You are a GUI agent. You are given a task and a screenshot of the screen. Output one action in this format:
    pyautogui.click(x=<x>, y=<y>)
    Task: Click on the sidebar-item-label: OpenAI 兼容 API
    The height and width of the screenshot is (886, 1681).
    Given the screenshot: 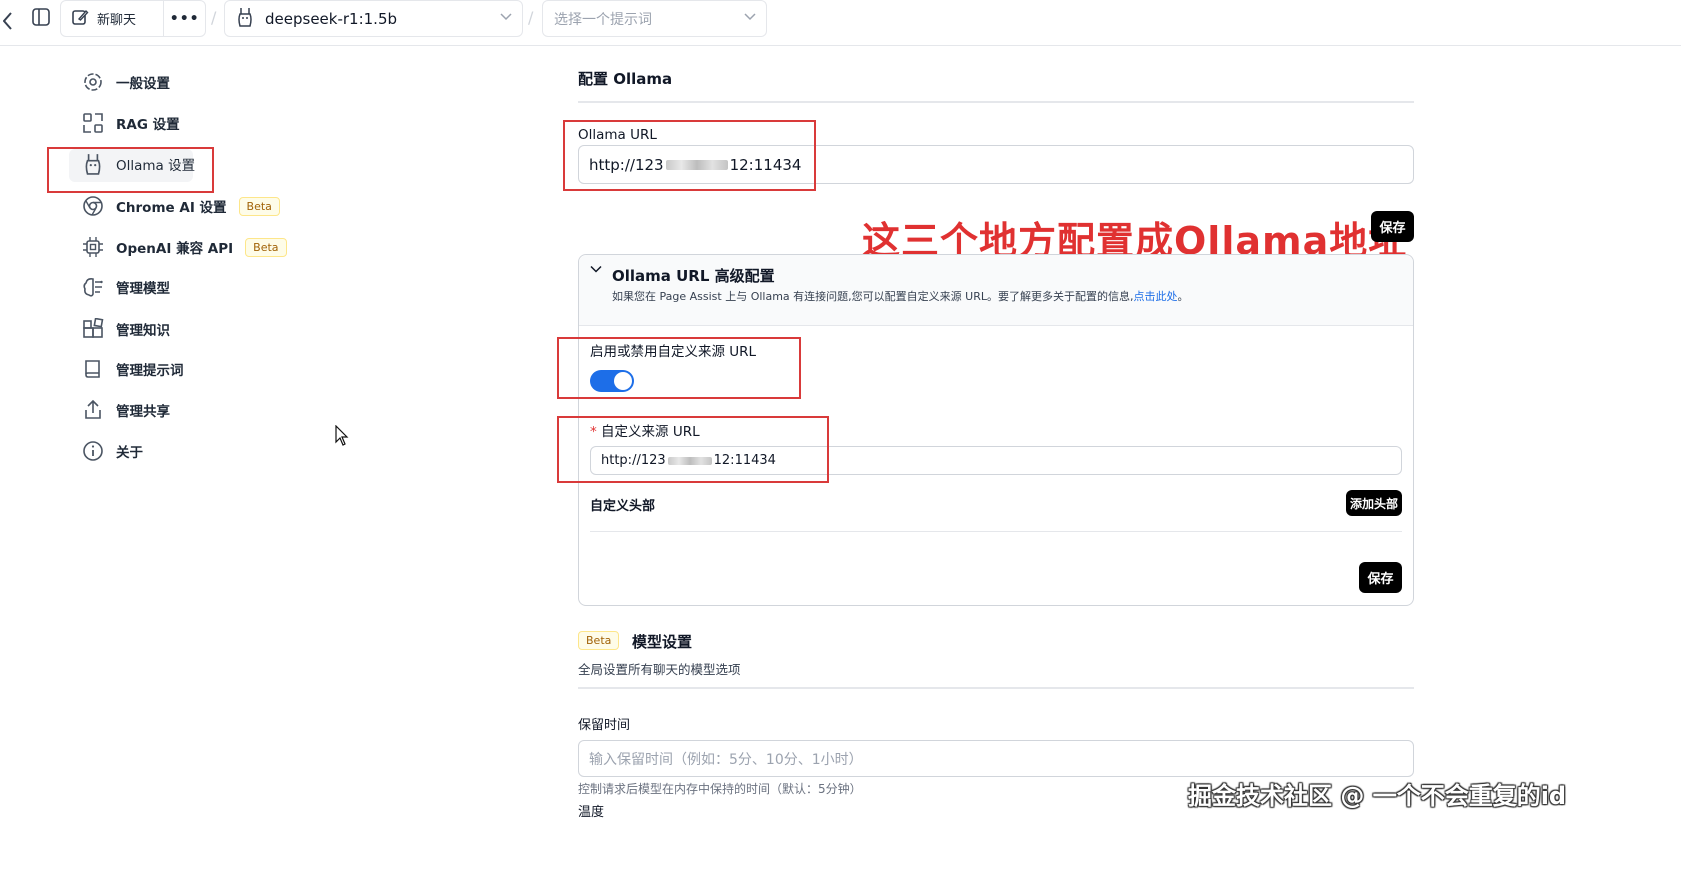 What is the action you would take?
    pyautogui.click(x=175, y=249)
    